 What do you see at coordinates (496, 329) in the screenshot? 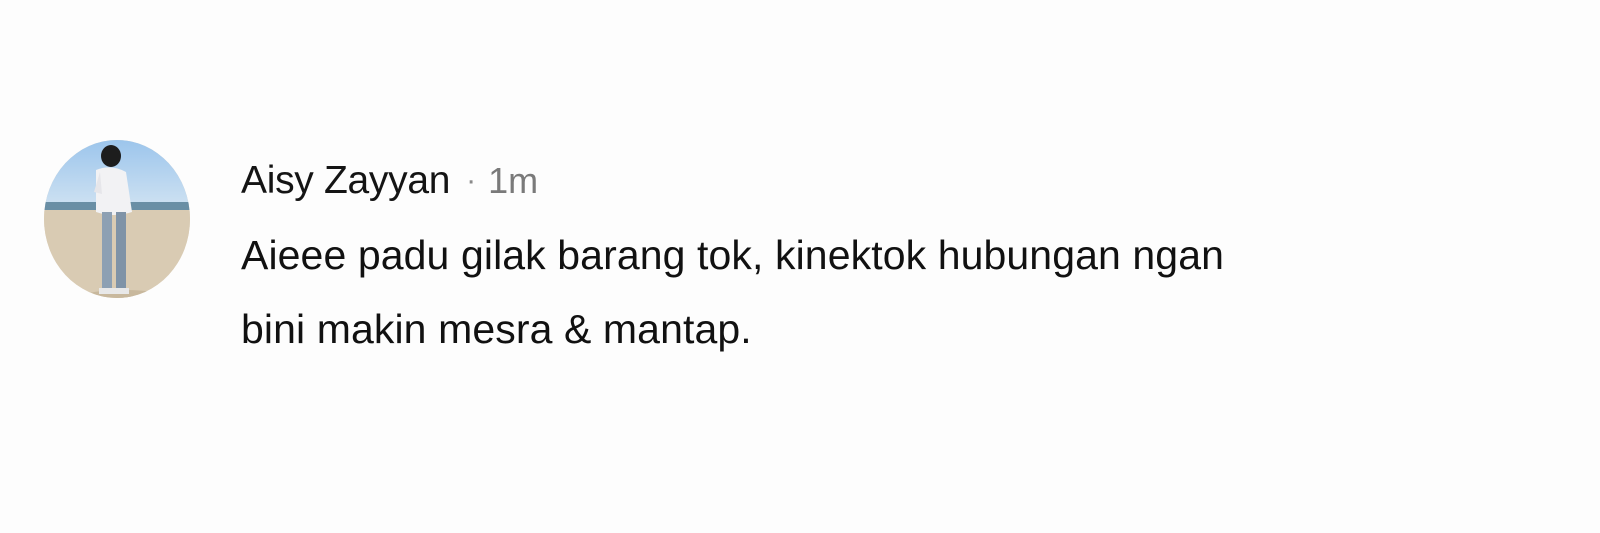
I see `comment-text-line: bini makin mesra & mantap.` at bounding box center [496, 329].